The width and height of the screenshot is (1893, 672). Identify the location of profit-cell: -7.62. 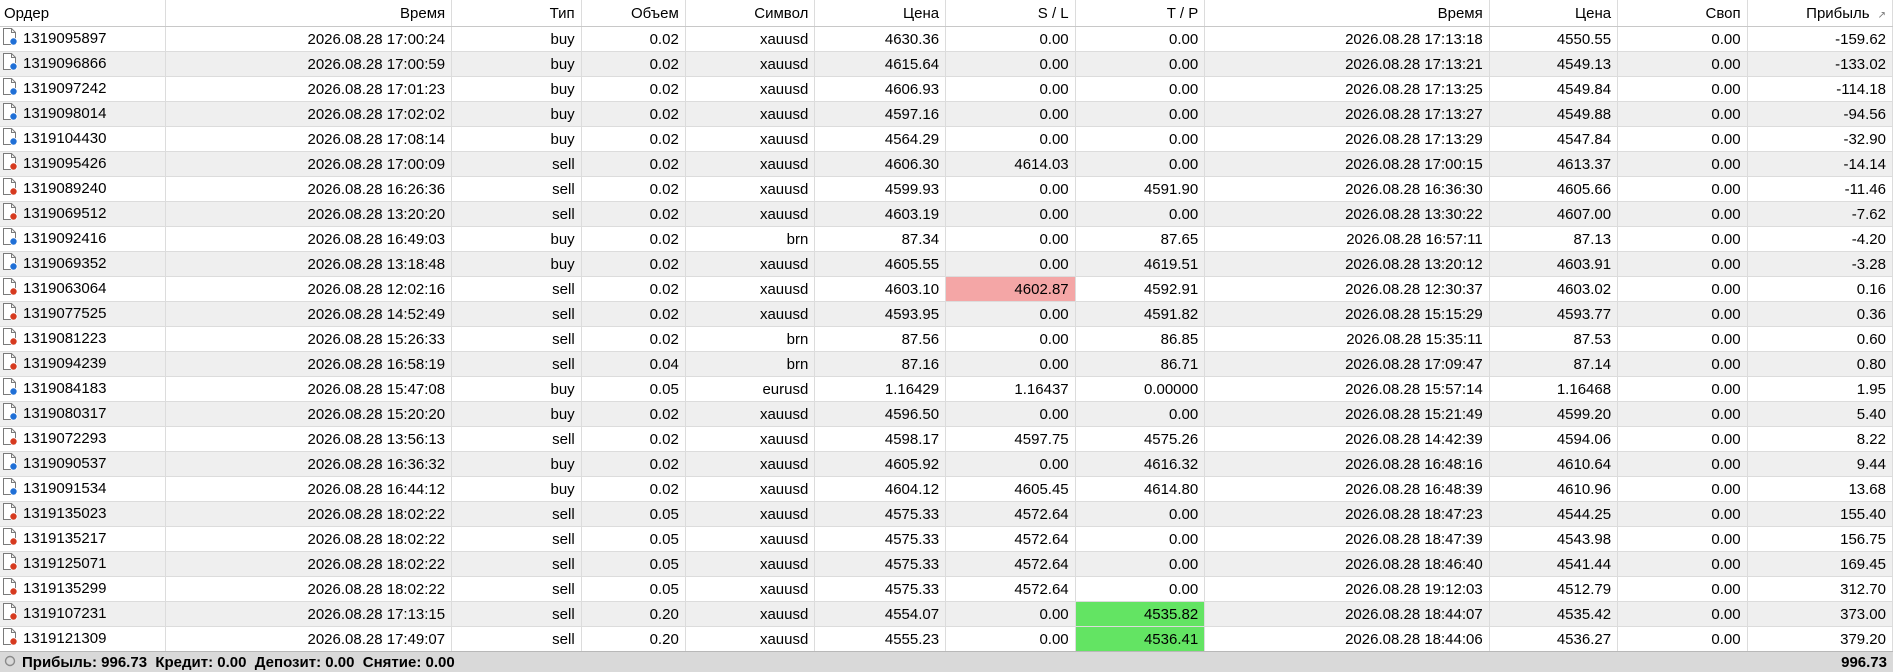
(1820, 214).